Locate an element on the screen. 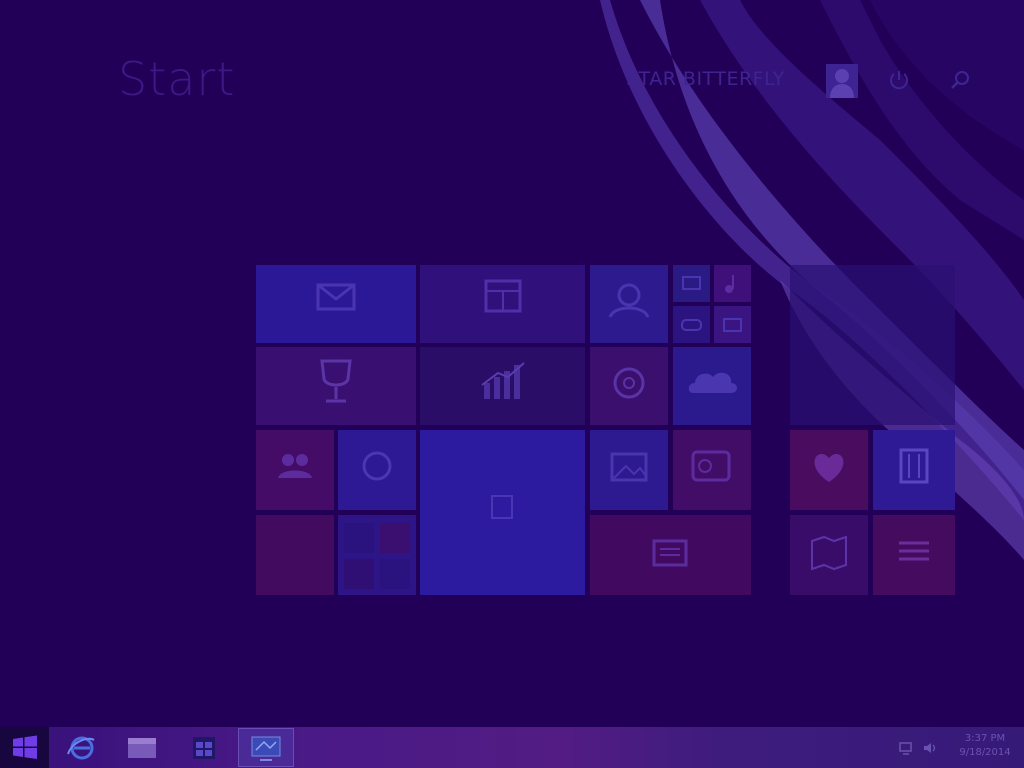  folder-icon is located at coordinates (142, 748).